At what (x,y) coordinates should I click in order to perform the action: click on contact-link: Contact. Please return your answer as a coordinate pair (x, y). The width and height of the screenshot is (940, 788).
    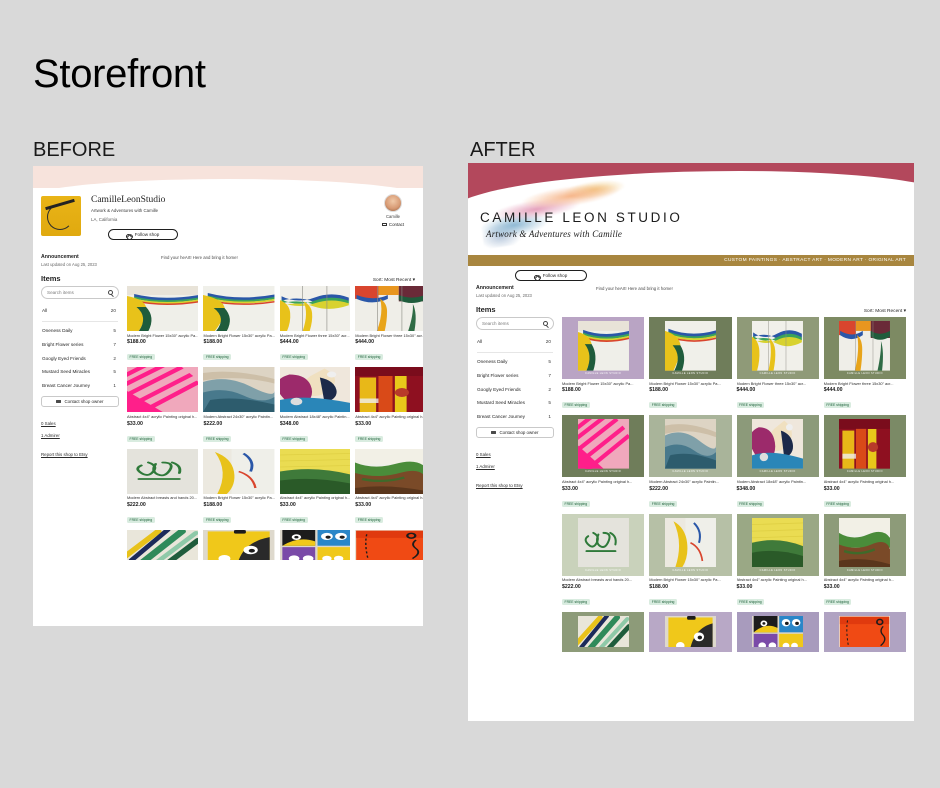
    Looking at the image, I should click on (393, 224).